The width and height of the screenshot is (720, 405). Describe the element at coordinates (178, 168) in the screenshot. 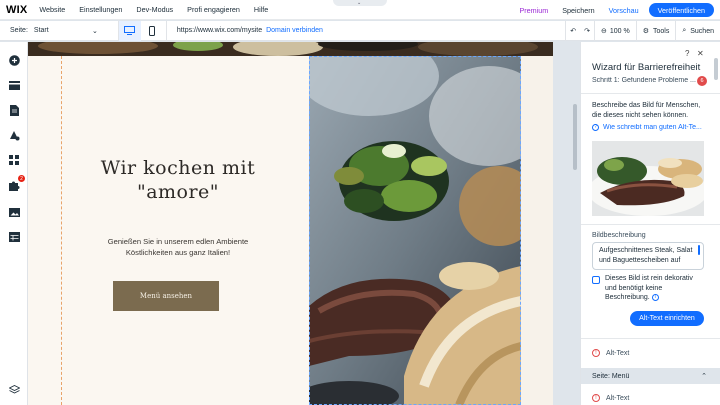

I see `headline-line-1: Wir kochen mit` at that location.